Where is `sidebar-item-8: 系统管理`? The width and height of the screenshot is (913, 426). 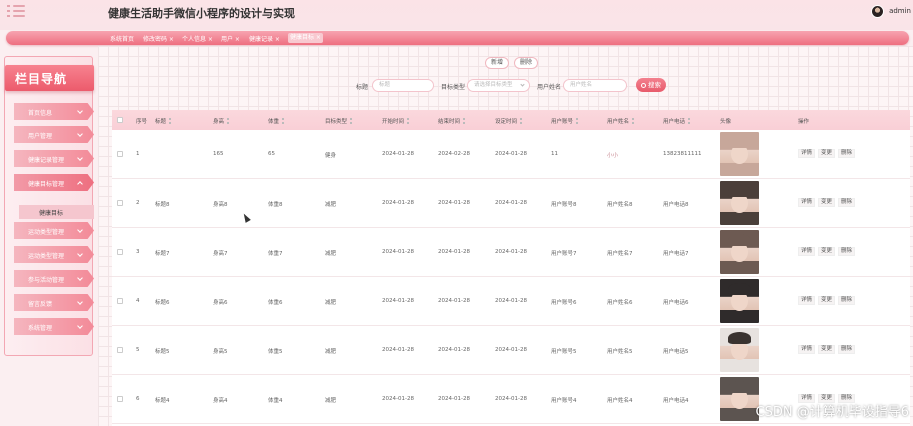
sidebar-item-8: 系统管理 is located at coordinates (54, 326).